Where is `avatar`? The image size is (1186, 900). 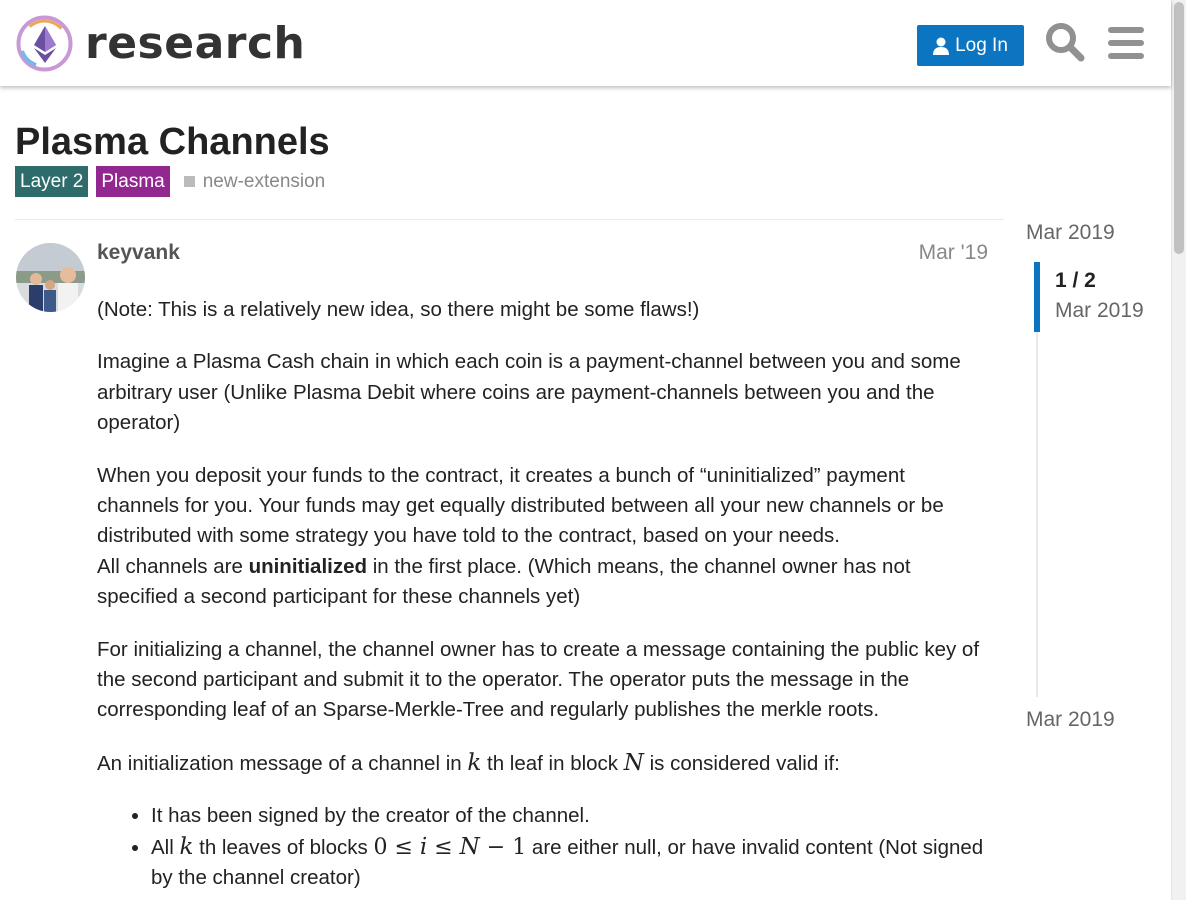
avatar is located at coordinates (50, 277).